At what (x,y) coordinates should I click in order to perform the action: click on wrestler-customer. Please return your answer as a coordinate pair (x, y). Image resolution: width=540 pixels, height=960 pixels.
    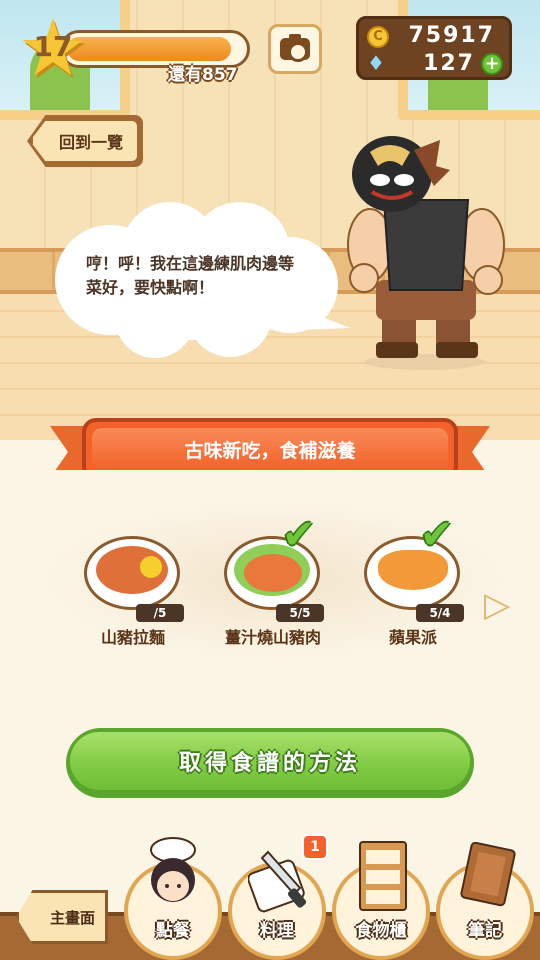
    Looking at the image, I should click on (425, 250).